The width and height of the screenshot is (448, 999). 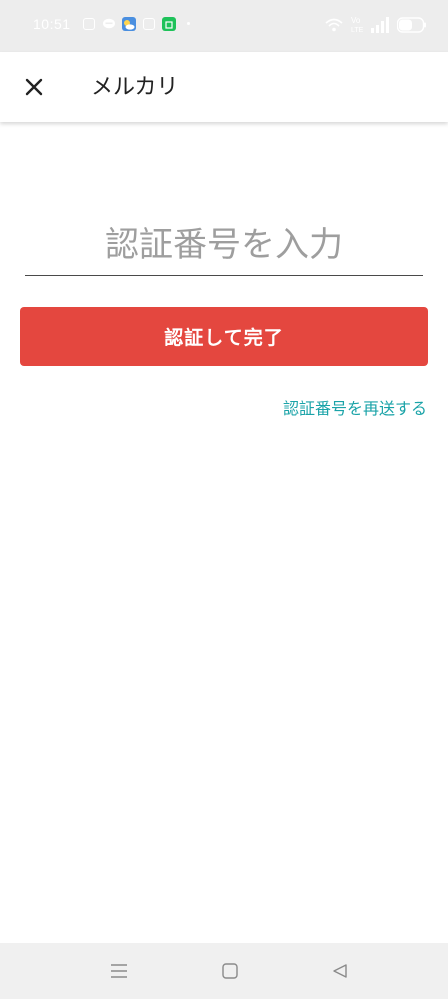 I want to click on battery-icon, so click(x=411, y=25).